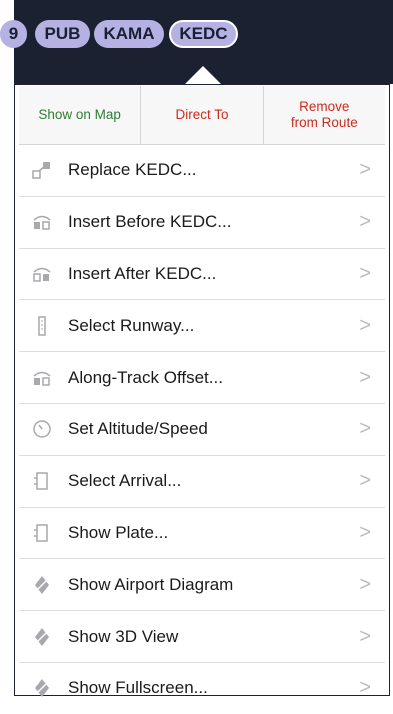  I want to click on insert-after-icon, so click(42, 274).